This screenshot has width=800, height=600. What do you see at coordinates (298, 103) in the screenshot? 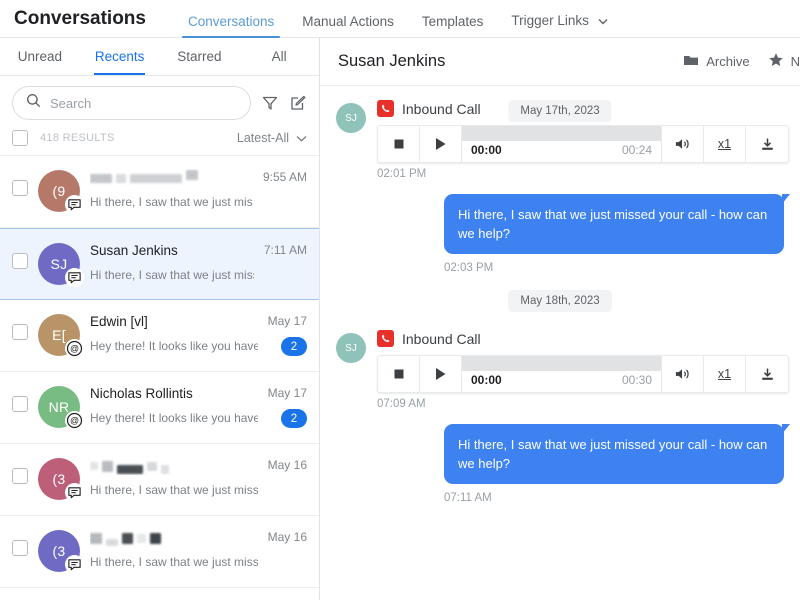
I see `compose-icon` at bounding box center [298, 103].